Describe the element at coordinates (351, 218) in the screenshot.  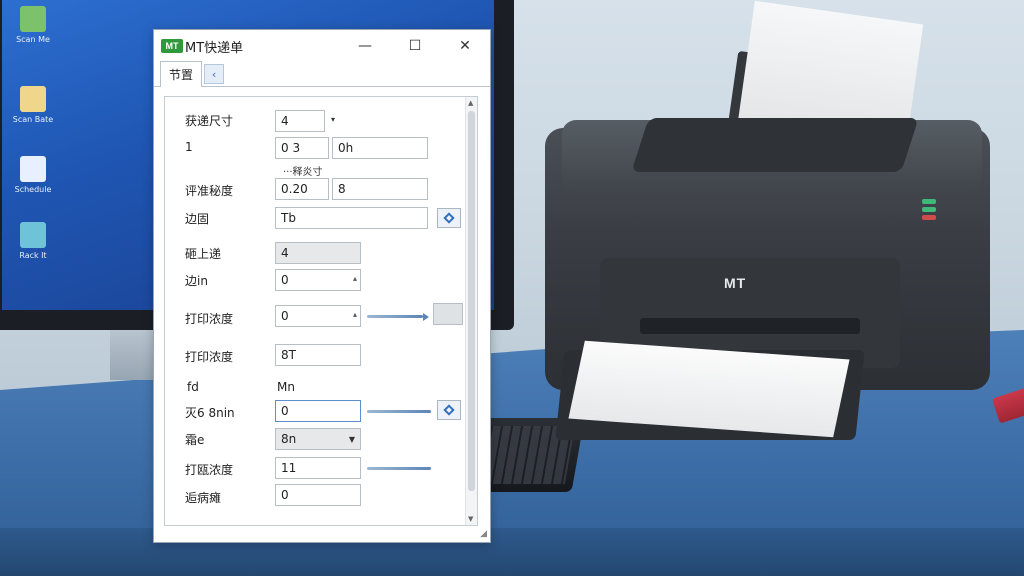
I see `row4-input: Tb` at that location.